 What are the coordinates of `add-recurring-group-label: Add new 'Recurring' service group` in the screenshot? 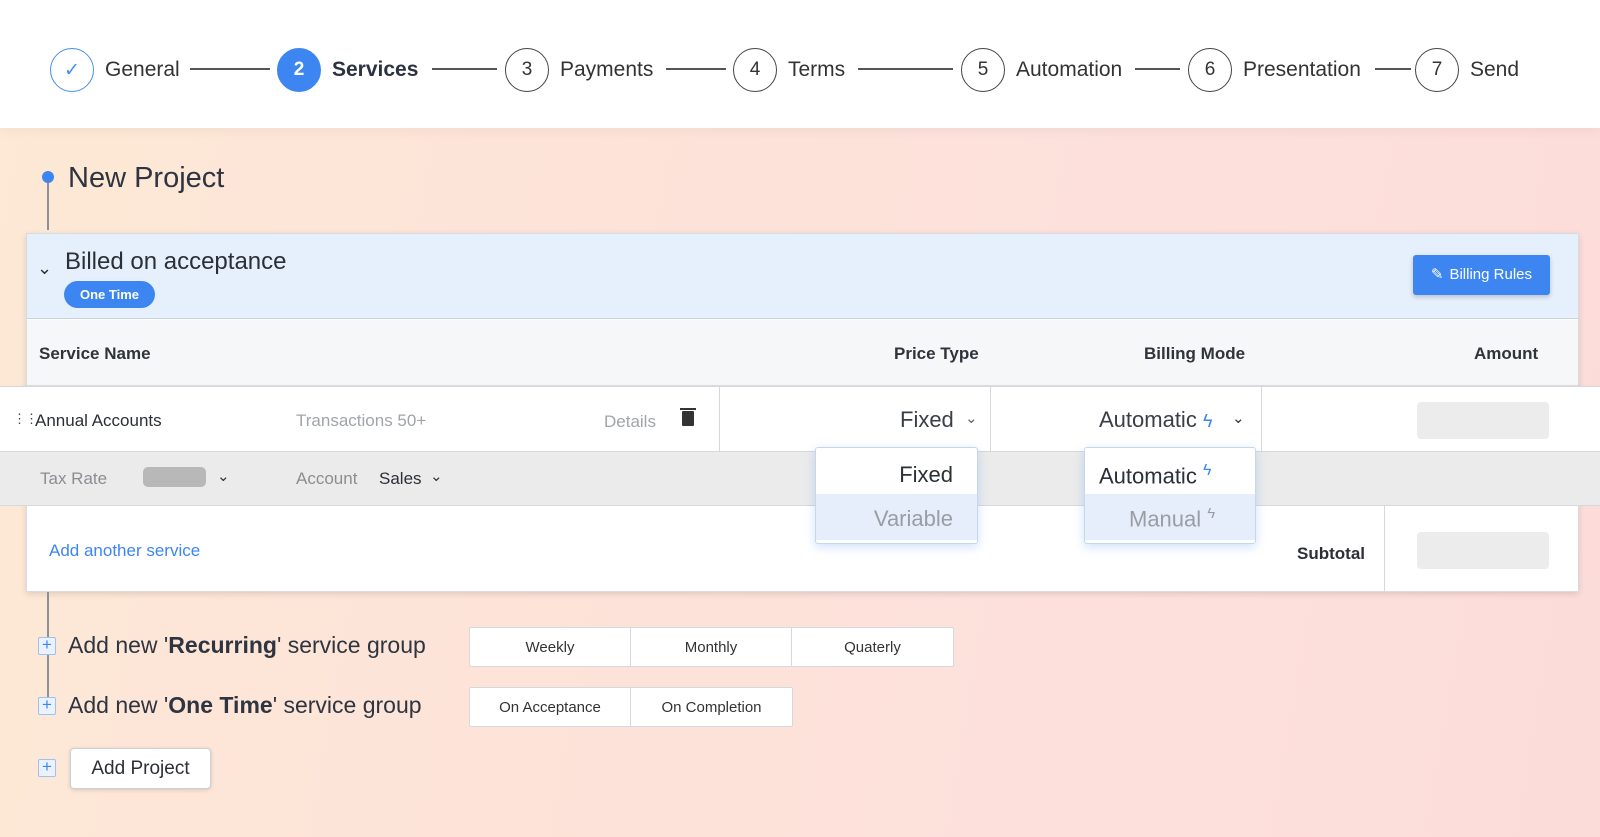 It's located at (247, 645).